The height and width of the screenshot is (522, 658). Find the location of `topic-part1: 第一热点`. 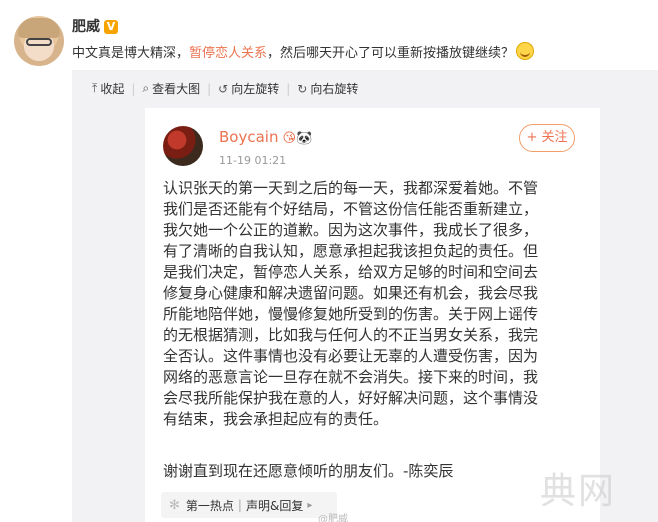

topic-part1: 第一热点 is located at coordinates (209, 505).